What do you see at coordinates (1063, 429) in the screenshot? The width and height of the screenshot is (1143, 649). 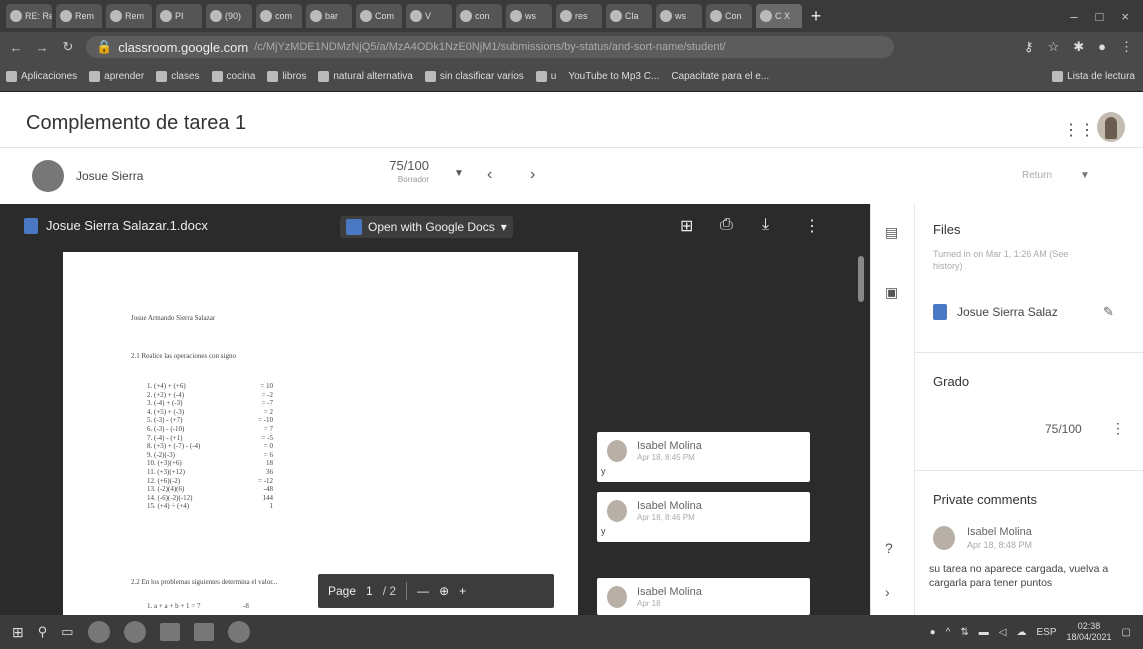 I see `grade-value-field: 75/100` at bounding box center [1063, 429].